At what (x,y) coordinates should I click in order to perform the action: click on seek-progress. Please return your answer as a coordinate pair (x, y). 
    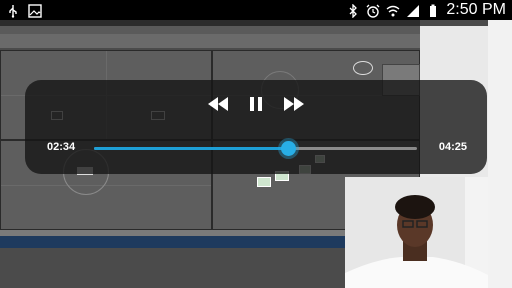
    Looking at the image, I should click on (191, 148).